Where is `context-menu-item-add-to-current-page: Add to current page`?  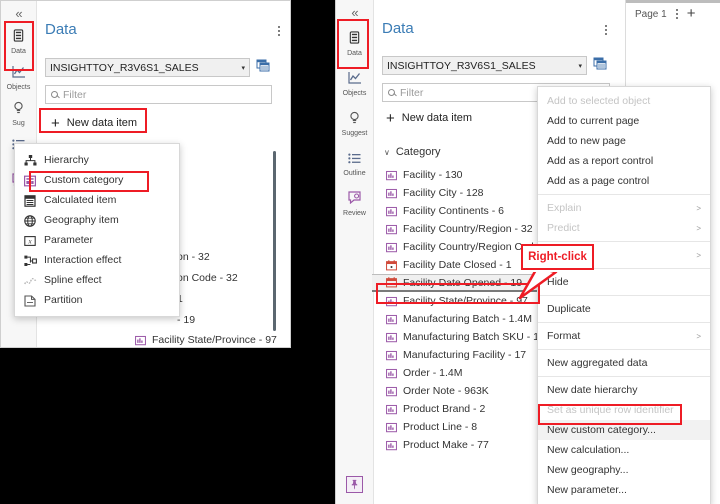
context-menu-item-add-to-current-page: Add to current page is located at coordinates (624, 121).